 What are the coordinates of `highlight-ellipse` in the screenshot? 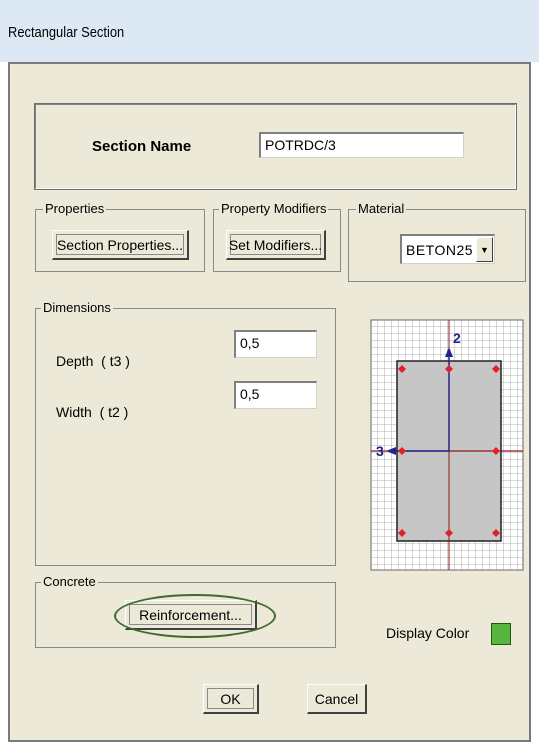 It's located at (195, 616).